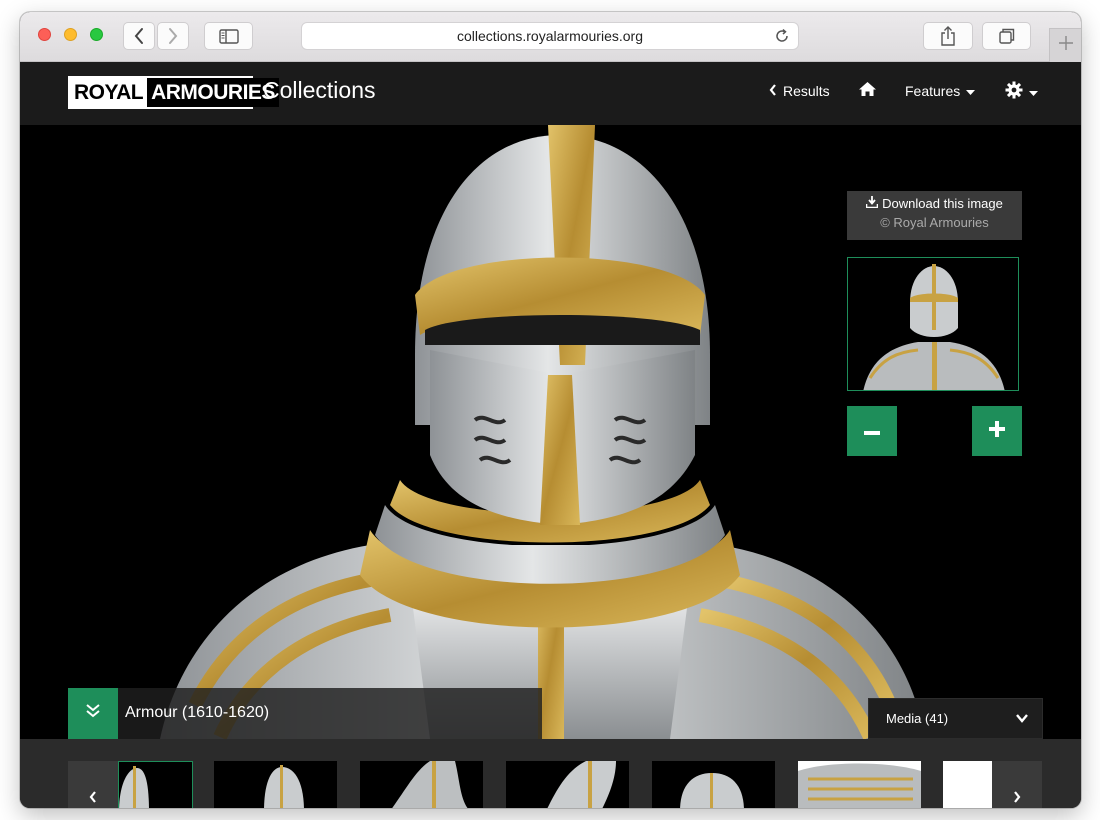 The image size is (1100, 820). I want to click on close-window-button, so click(44, 34).